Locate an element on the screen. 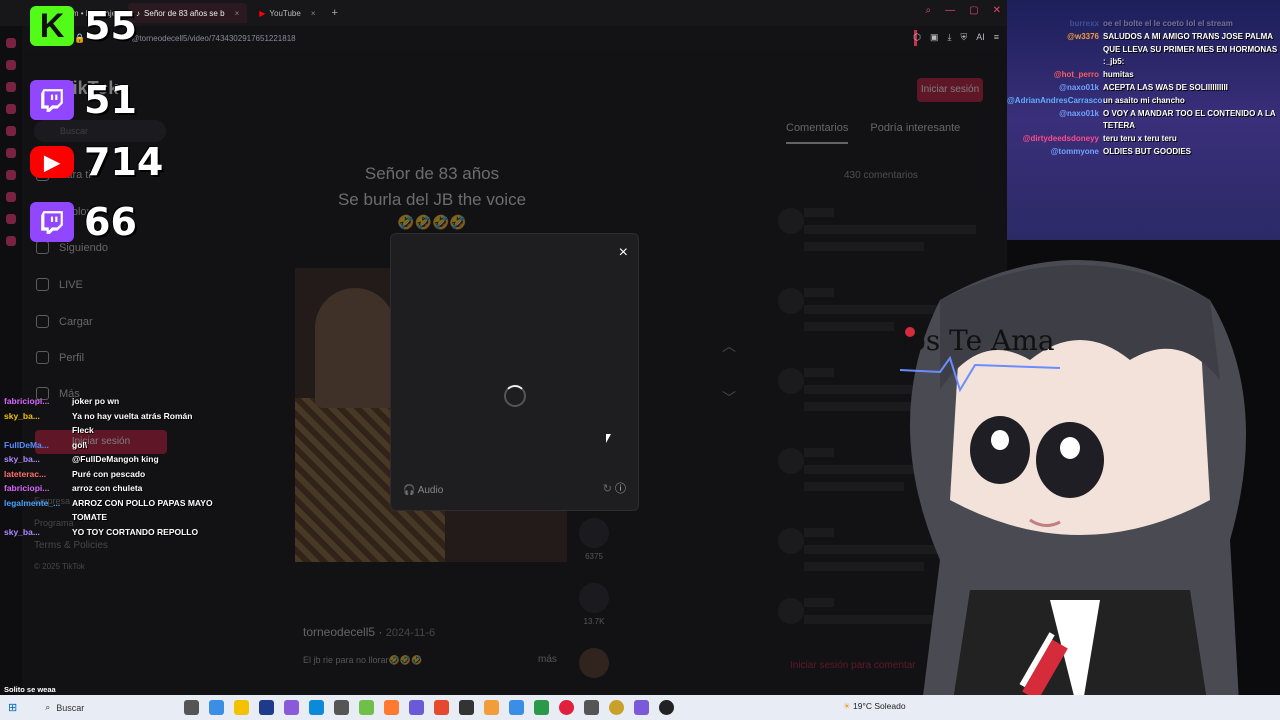 The width and height of the screenshot is (1280, 720). copilot-icon is located at coordinates (216, 707).